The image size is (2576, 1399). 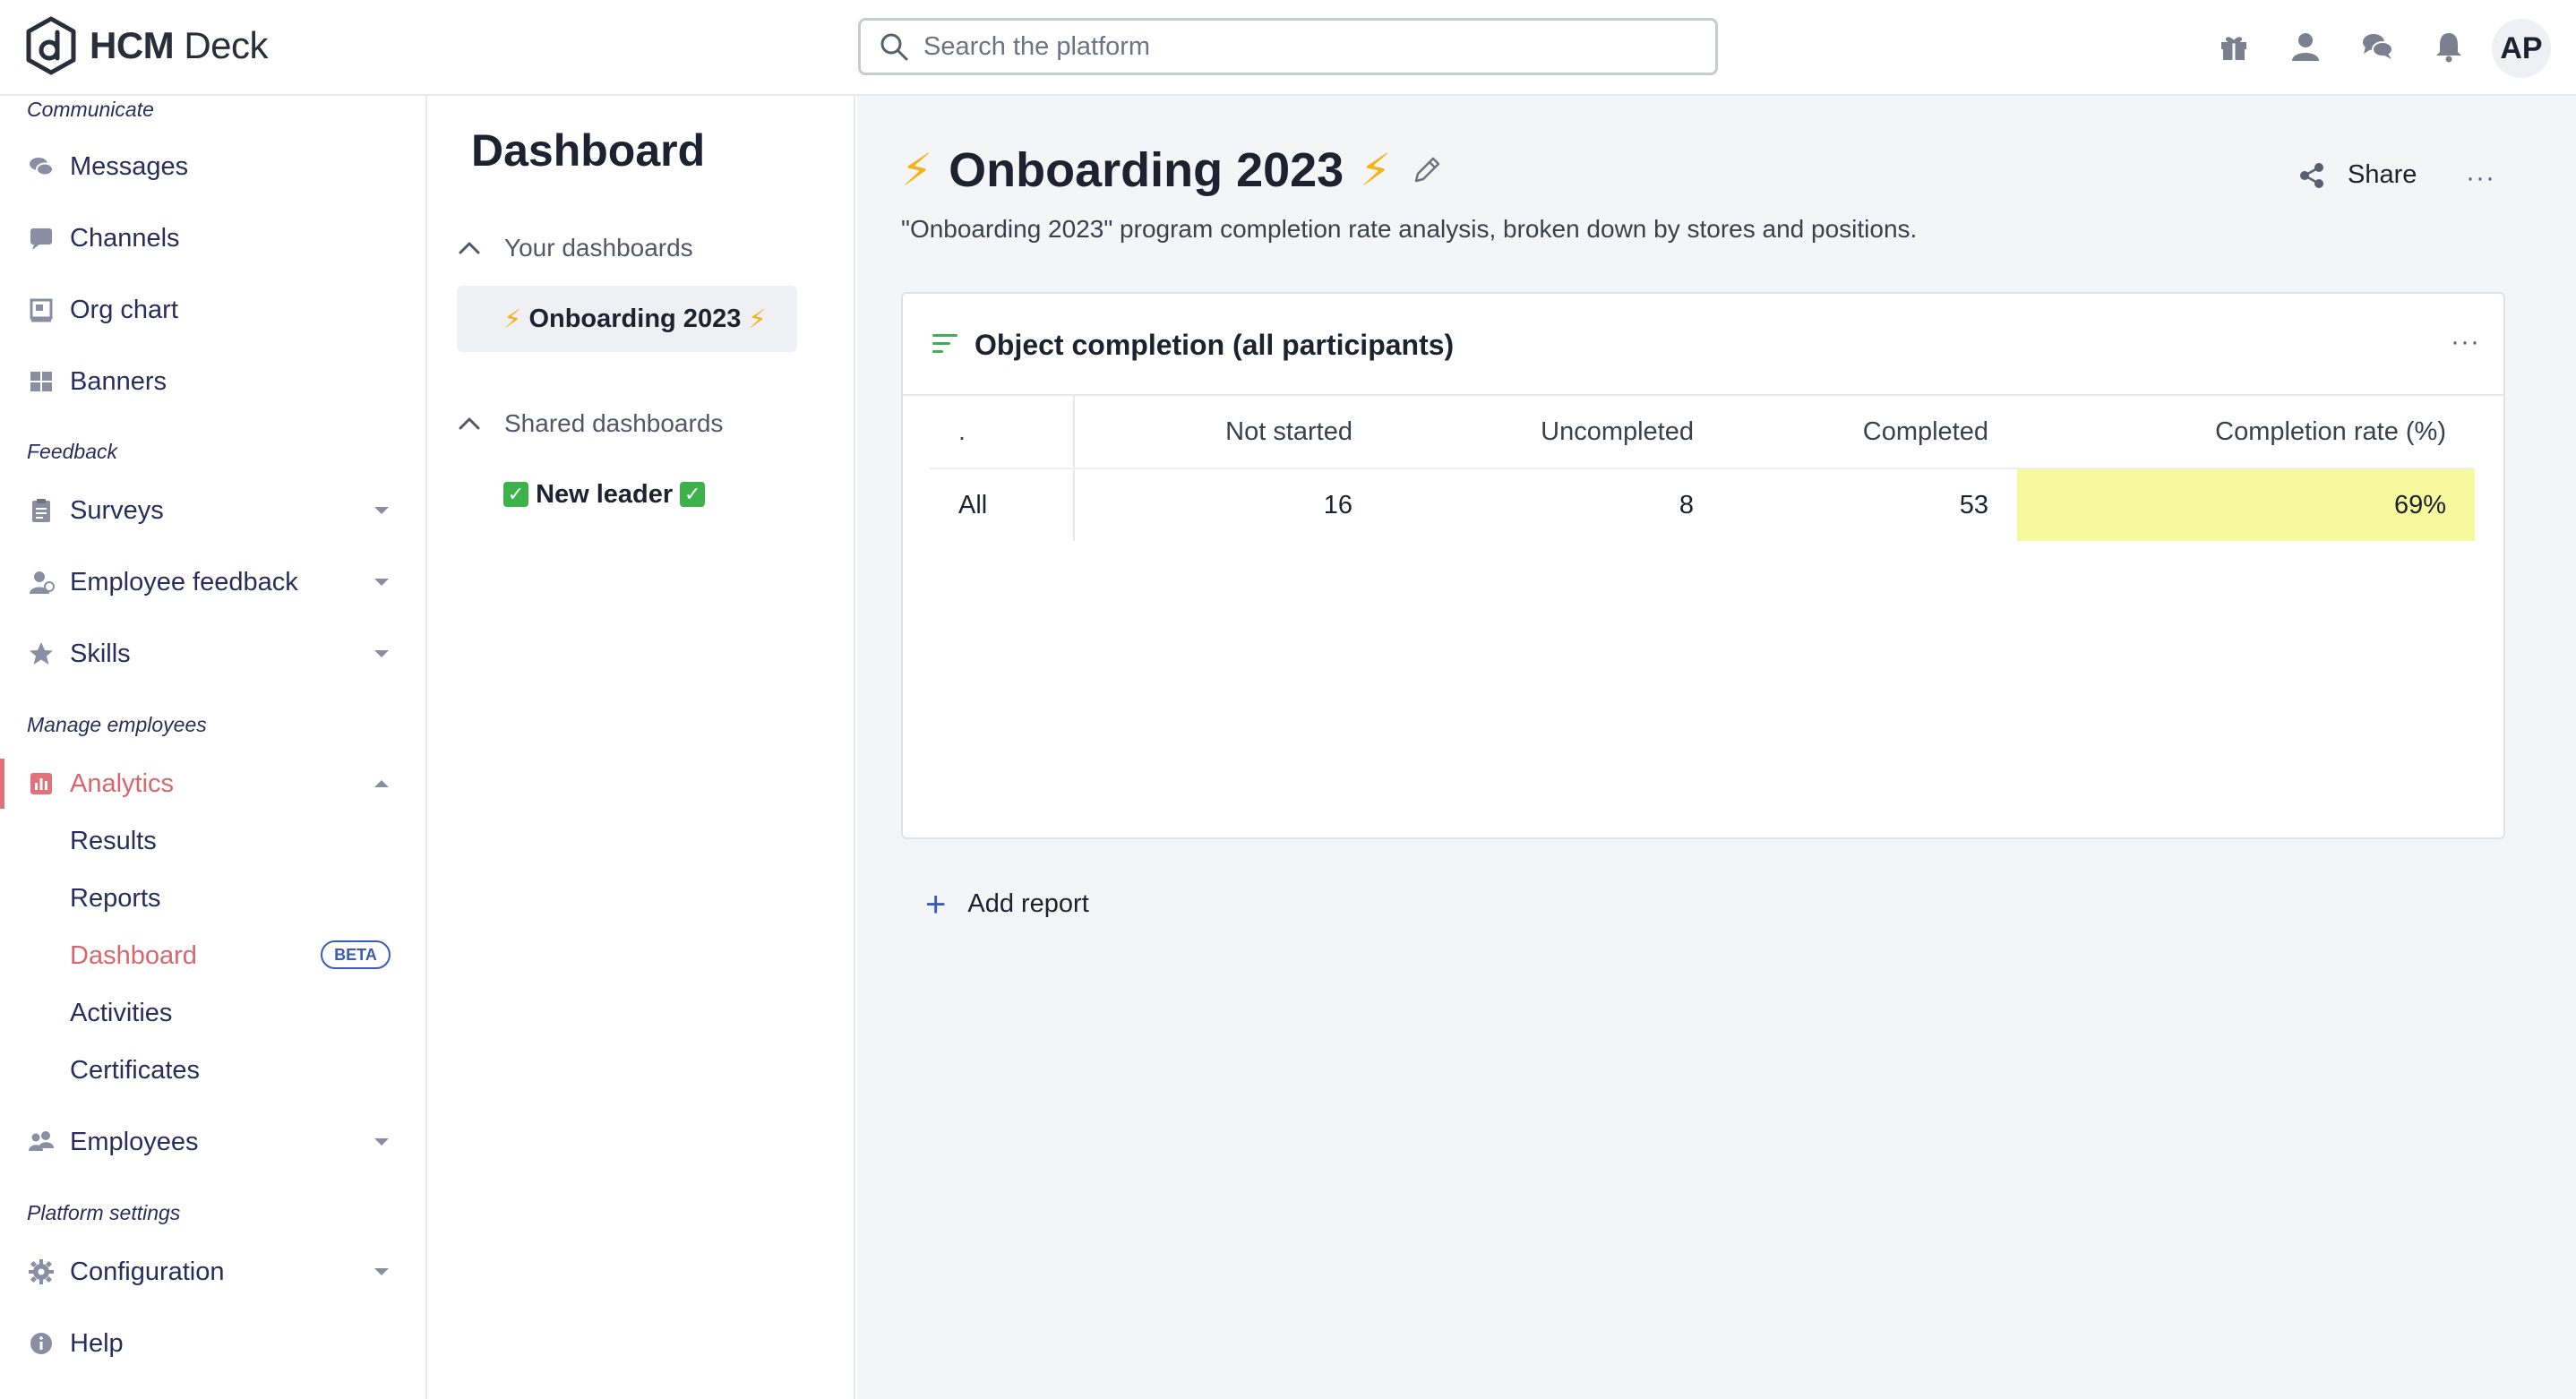 I want to click on sidebar-item-label: Channels, so click(x=125, y=238).